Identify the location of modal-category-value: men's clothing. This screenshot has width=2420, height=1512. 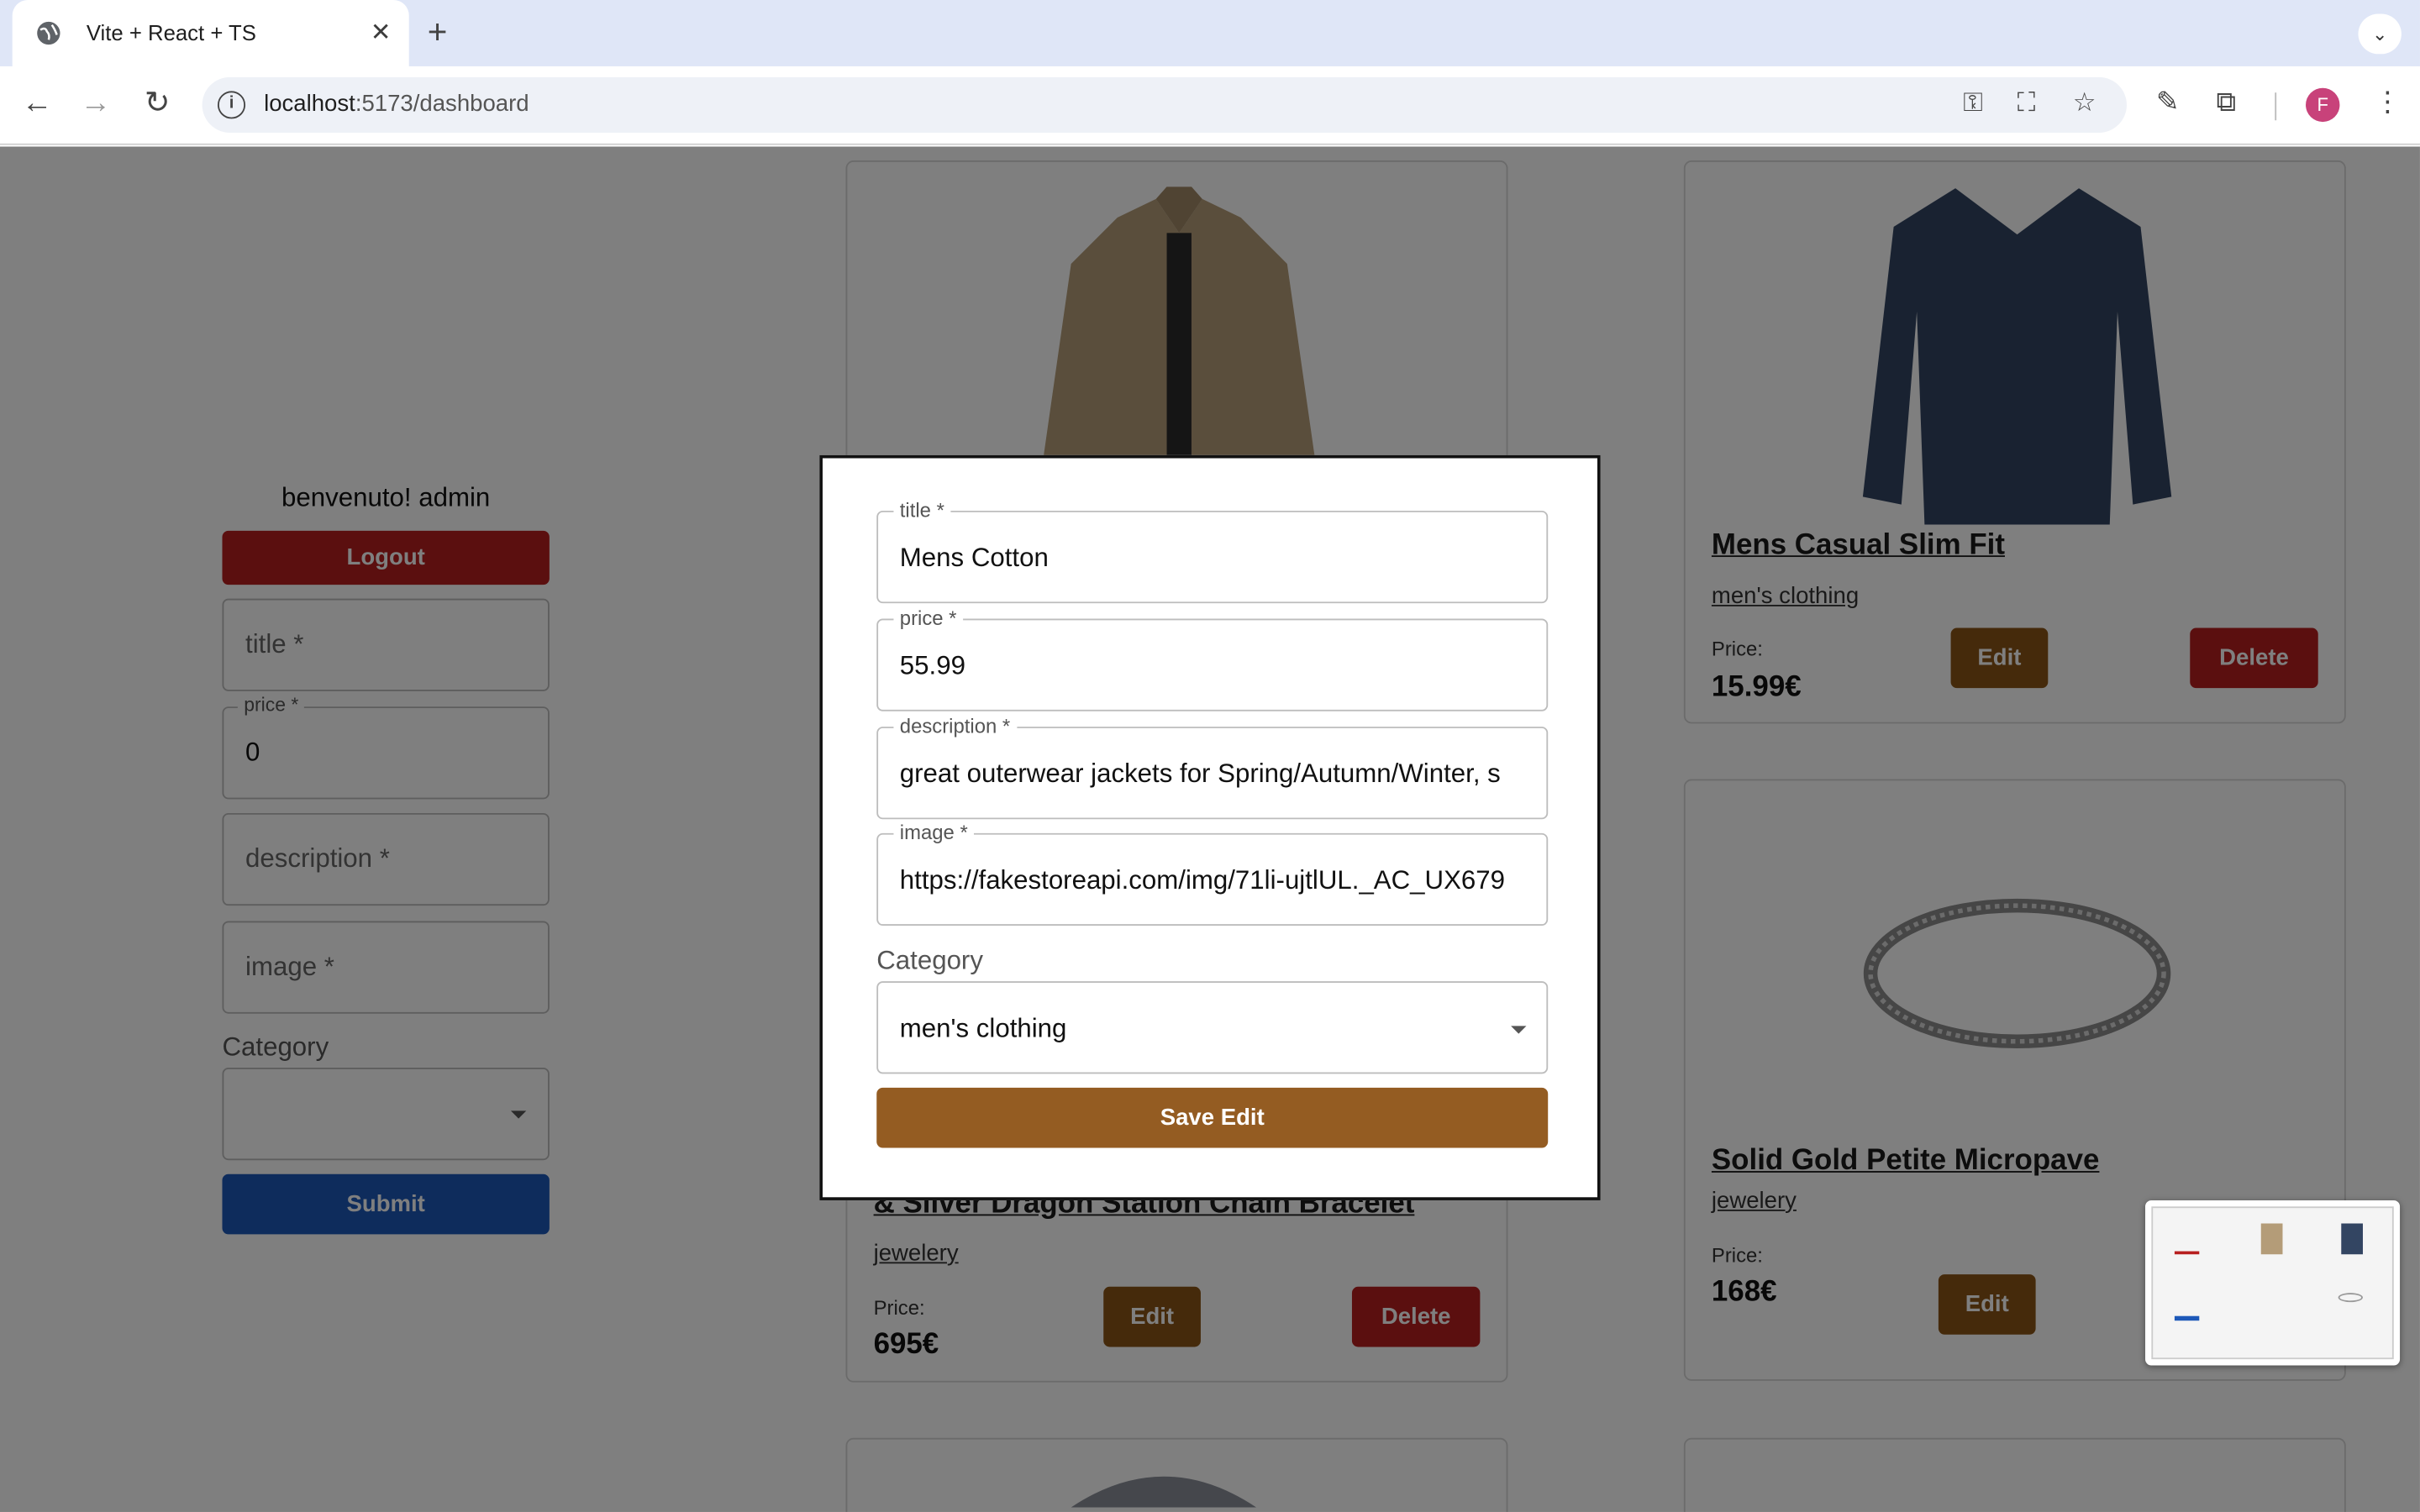
(983, 1028).